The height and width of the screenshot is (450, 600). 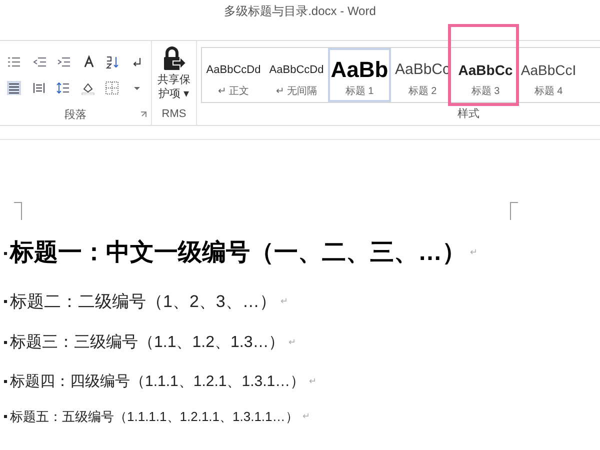 I want to click on style-item: AaBbCc 标题 2, so click(x=422, y=75).